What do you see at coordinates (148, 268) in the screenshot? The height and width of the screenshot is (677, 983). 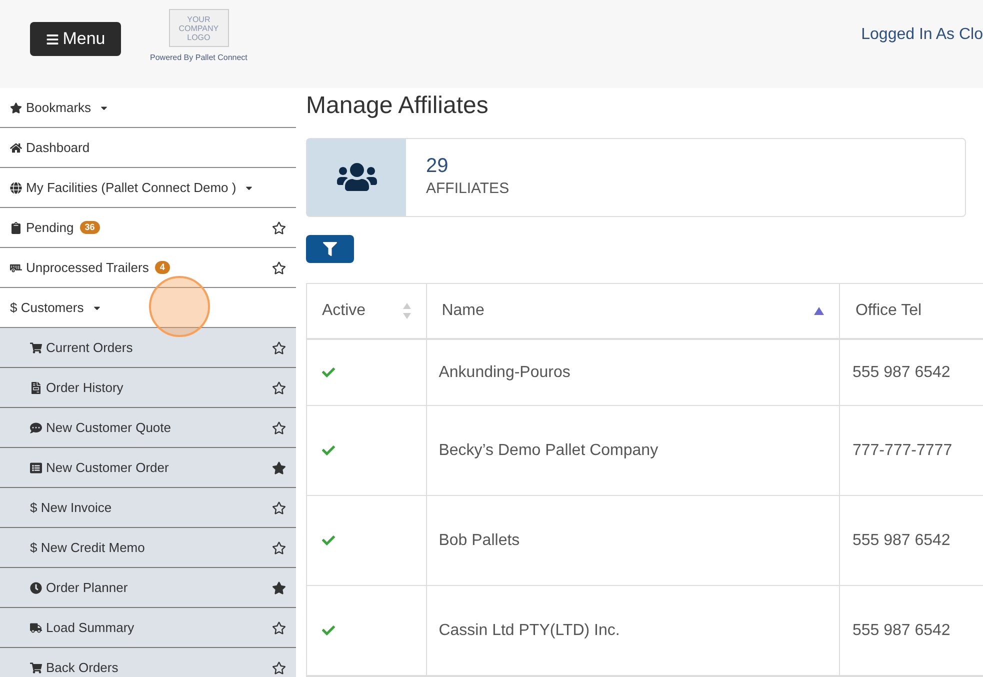 I see `sidebar-item: Unprocessed Trailers 4` at bounding box center [148, 268].